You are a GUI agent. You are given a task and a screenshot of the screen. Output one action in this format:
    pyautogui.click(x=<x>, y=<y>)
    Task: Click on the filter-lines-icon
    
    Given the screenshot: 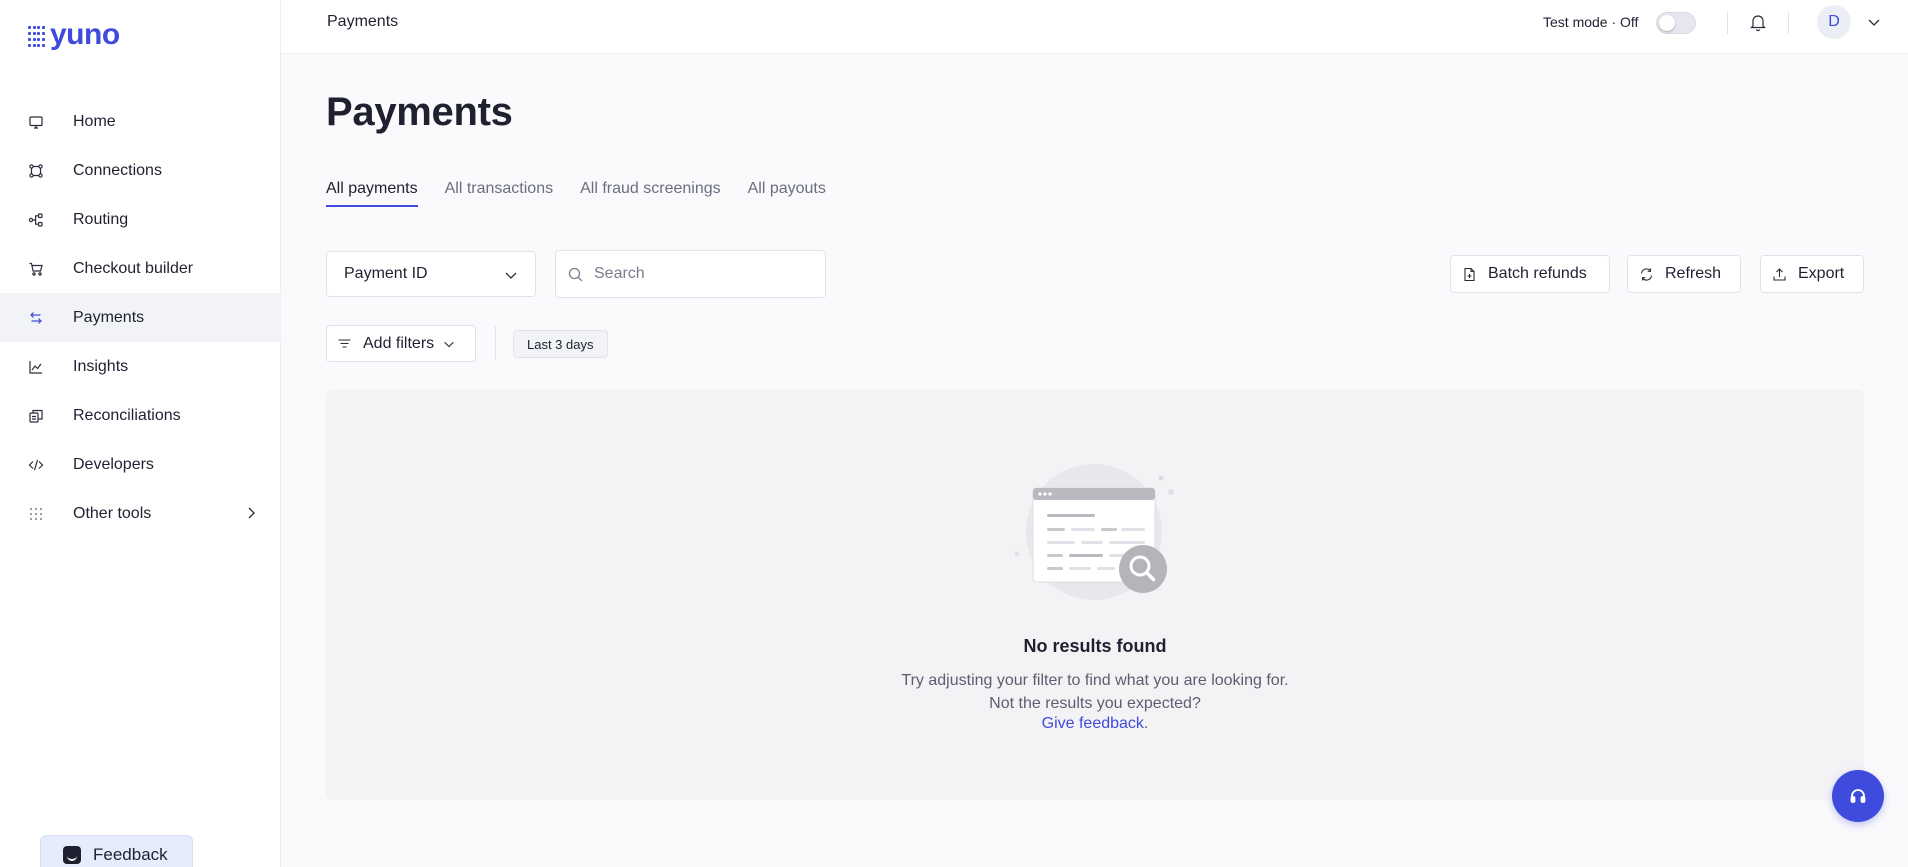 What is the action you would take?
    pyautogui.click(x=344, y=343)
    